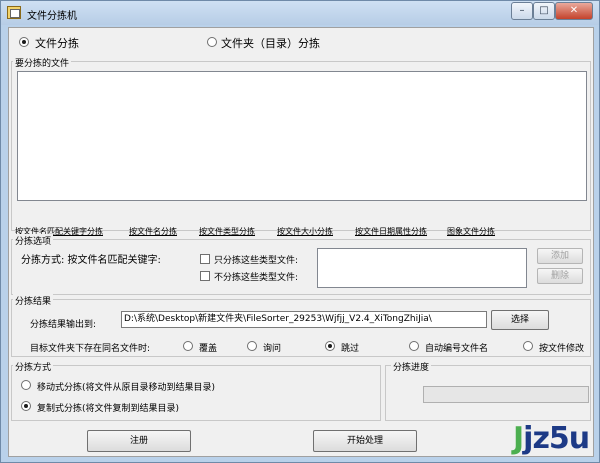 This screenshot has width=600, height=463. I want to click on conflict-overwrite-label: 覆盖, so click(208, 347).